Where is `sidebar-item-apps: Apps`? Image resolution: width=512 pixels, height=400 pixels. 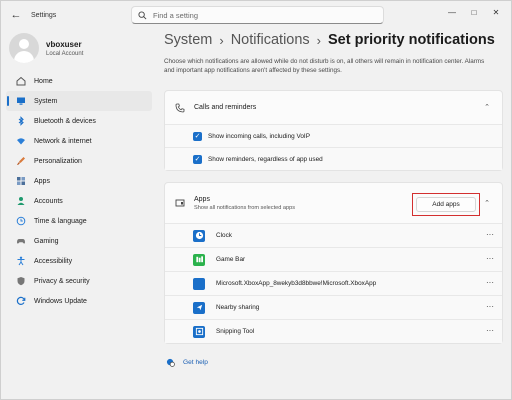 sidebar-item-apps: Apps is located at coordinates (79, 181).